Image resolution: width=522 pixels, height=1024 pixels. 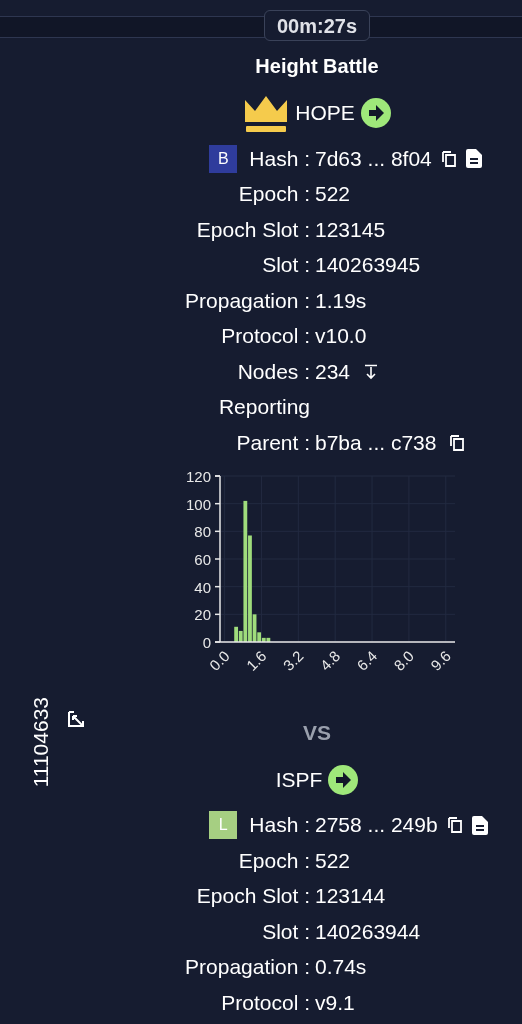 I want to click on field-value: 1.19s, so click(x=341, y=300).